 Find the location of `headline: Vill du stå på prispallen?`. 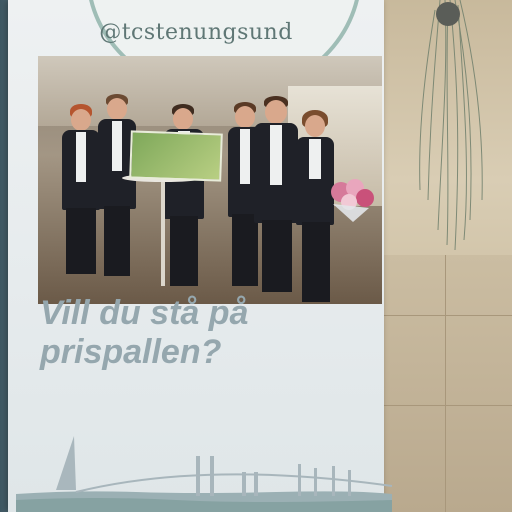

headline: Vill du stå på prispallen? is located at coordinates (205, 333).